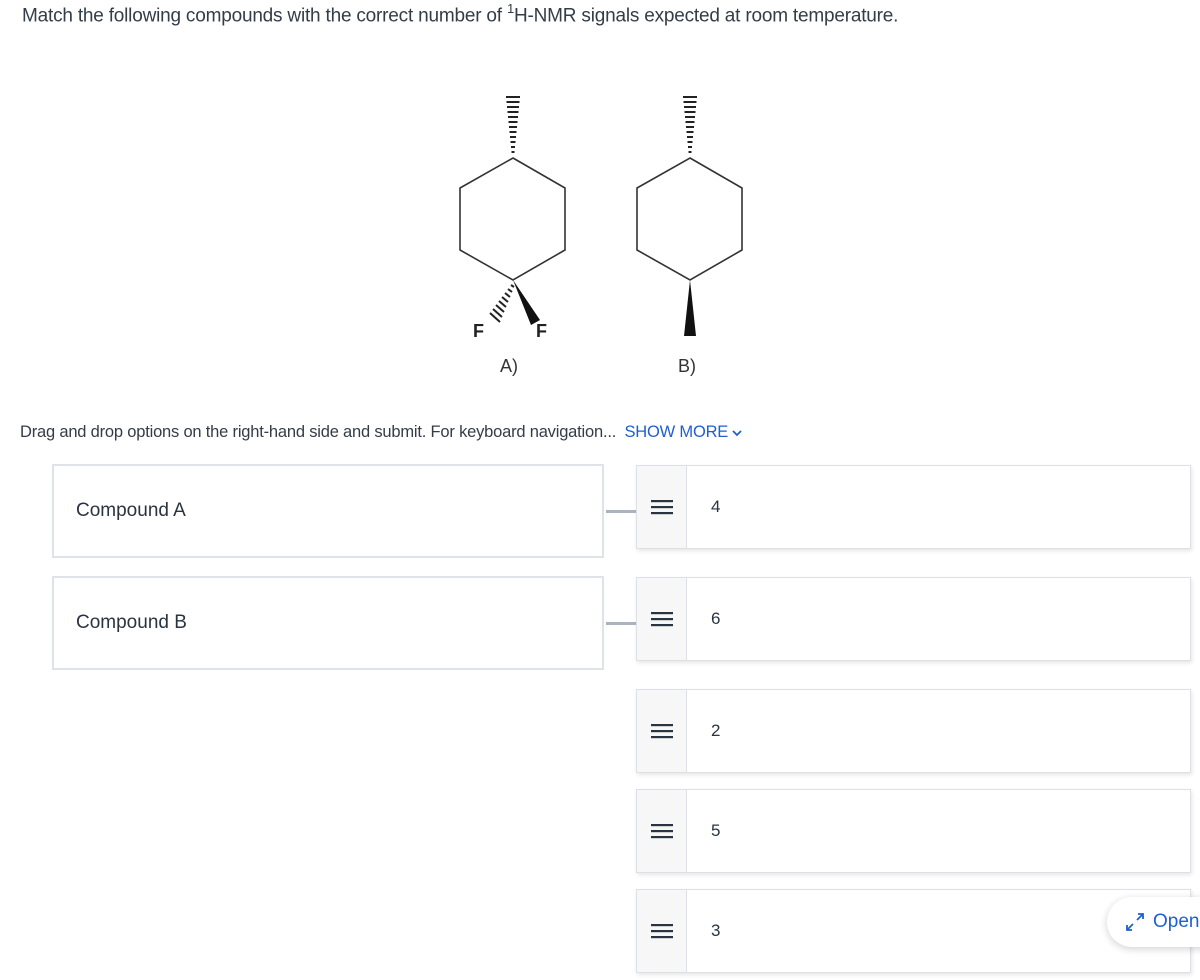 The height and width of the screenshot is (980, 1200). Describe the element at coordinates (913, 831) in the screenshot. I see `option-item: 5` at that location.